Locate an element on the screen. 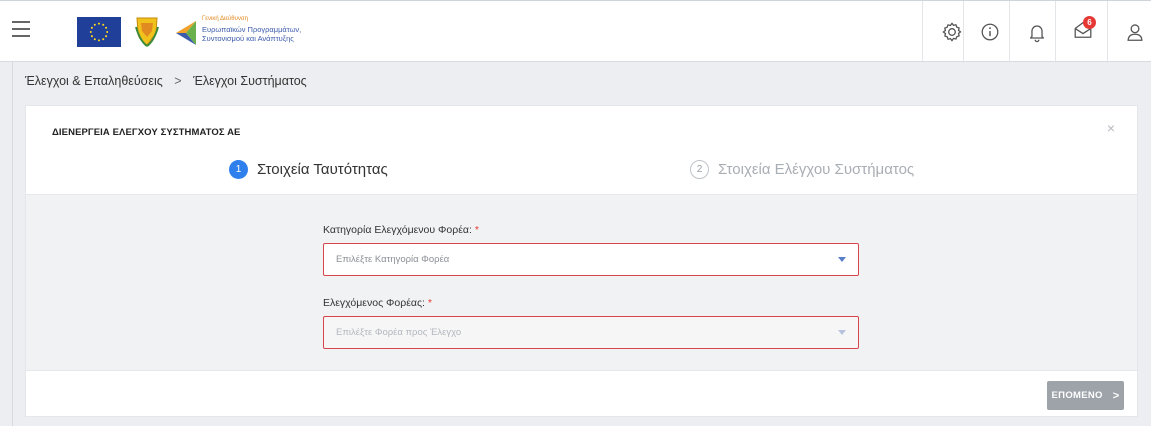  cyprus-emblem-logo is located at coordinates (147, 31).